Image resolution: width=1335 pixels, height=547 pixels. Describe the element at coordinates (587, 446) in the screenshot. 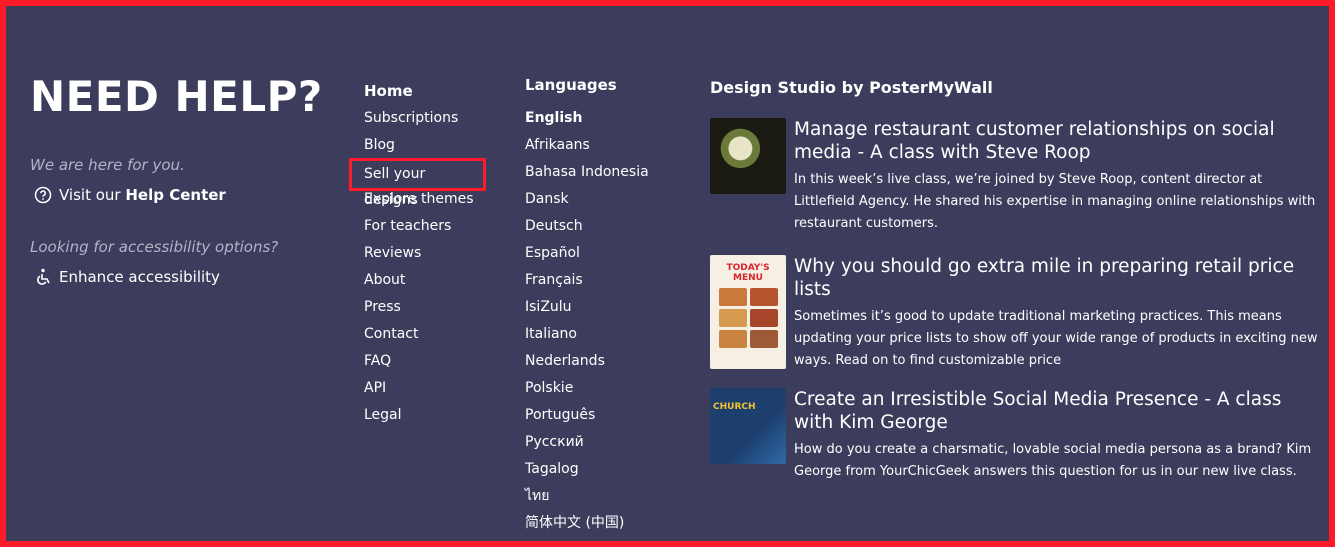

I see `lang-russian: Русский` at that location.